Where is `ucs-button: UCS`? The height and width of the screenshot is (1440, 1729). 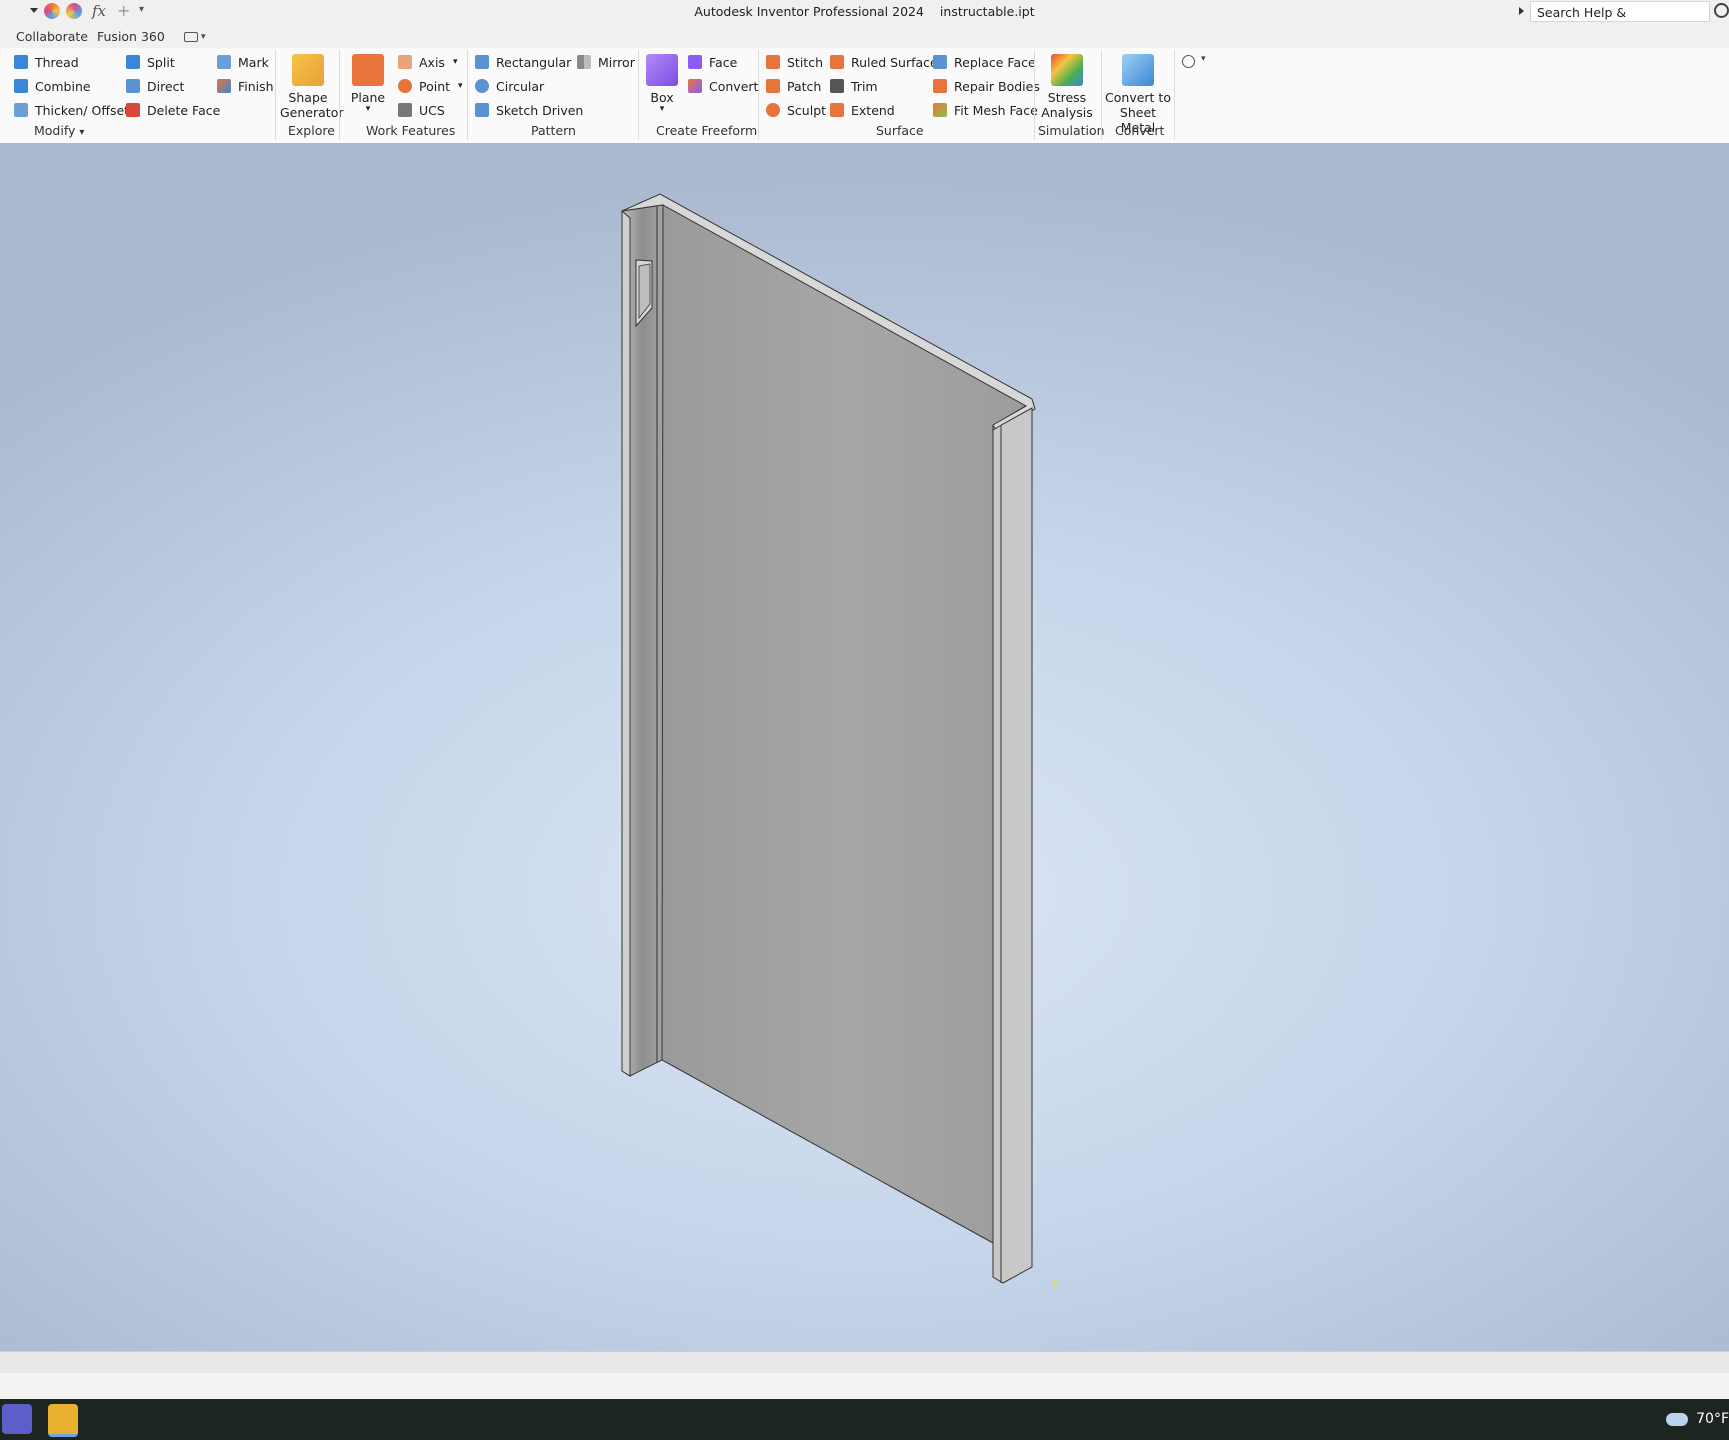
ucs-button: UCS is located at coordinates (421, 110).